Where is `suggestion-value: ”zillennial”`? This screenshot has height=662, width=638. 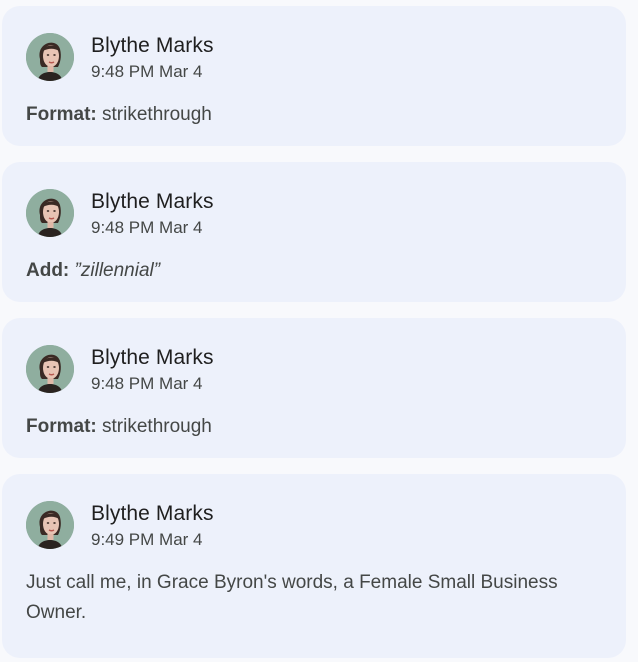 suggestion-value: ”zillennial” is located at coordinates (117, 270).